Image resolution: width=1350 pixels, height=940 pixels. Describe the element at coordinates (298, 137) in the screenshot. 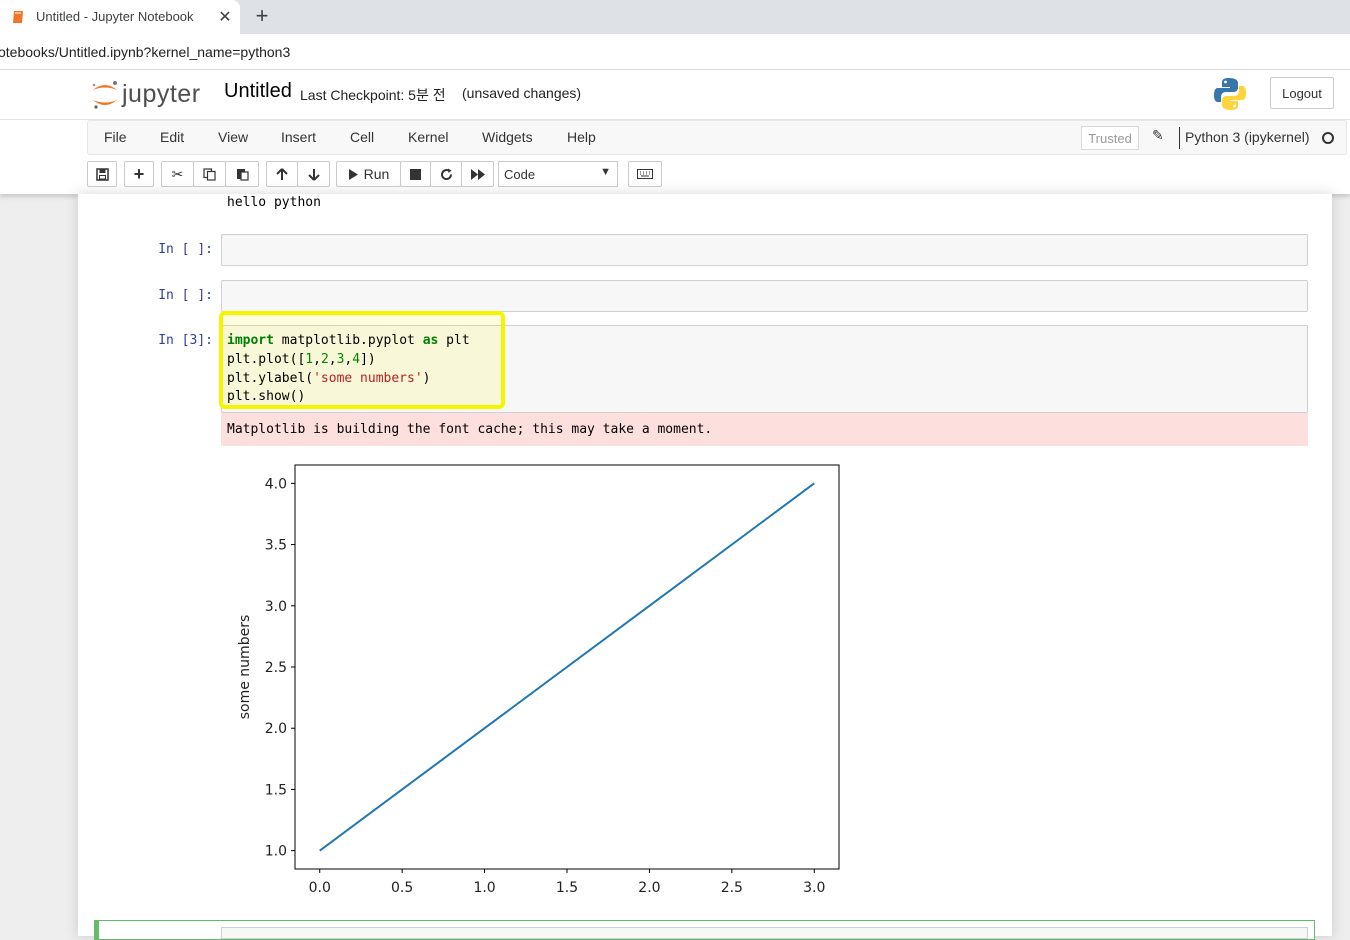

I see `menu-insert: Insert` at that location.